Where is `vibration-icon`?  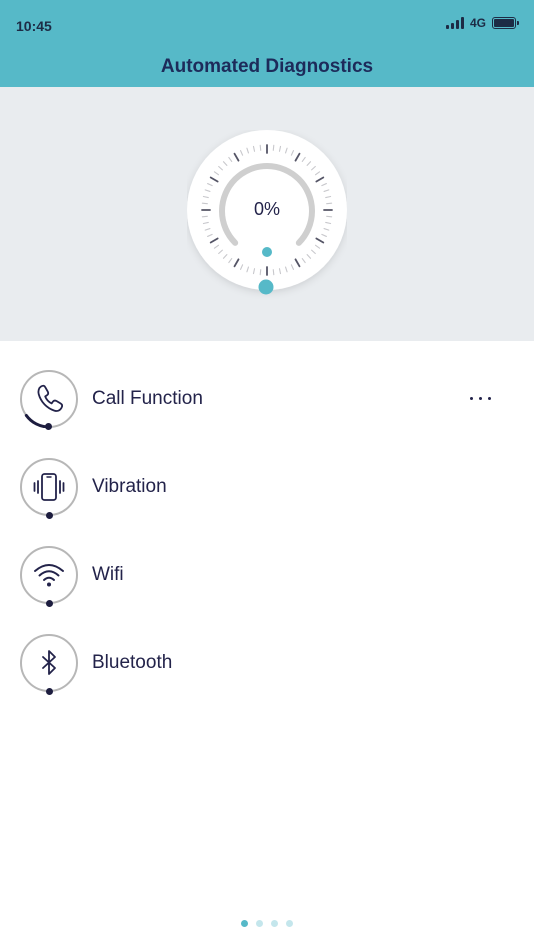 vibration-icon is located at coordinates (49, 487).